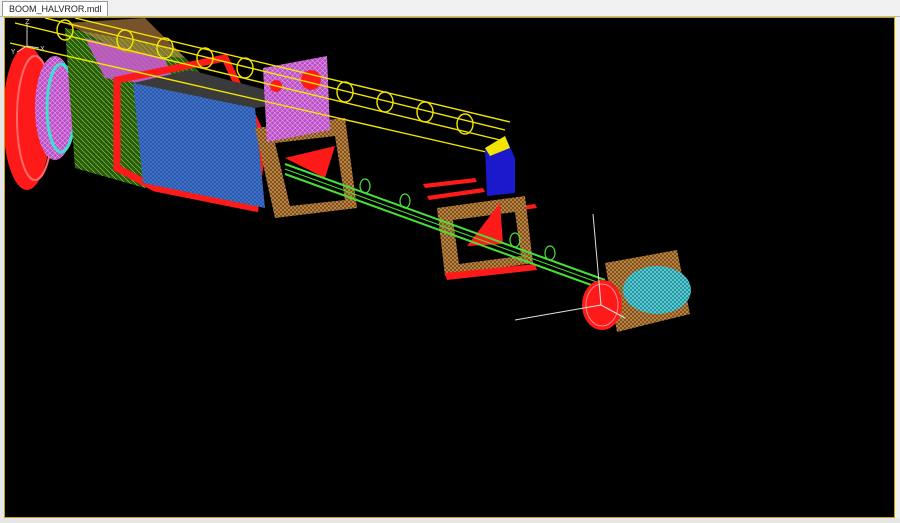 The image size is (900, 523). Describe the element at coordinates (27, 22) in the screenshot. I see `triad-z-label: Z` at that location.